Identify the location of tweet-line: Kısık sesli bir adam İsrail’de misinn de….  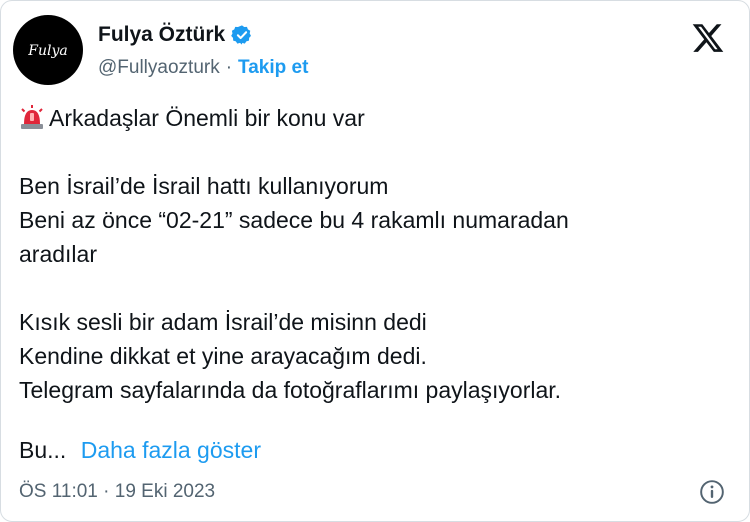
(223, 322).